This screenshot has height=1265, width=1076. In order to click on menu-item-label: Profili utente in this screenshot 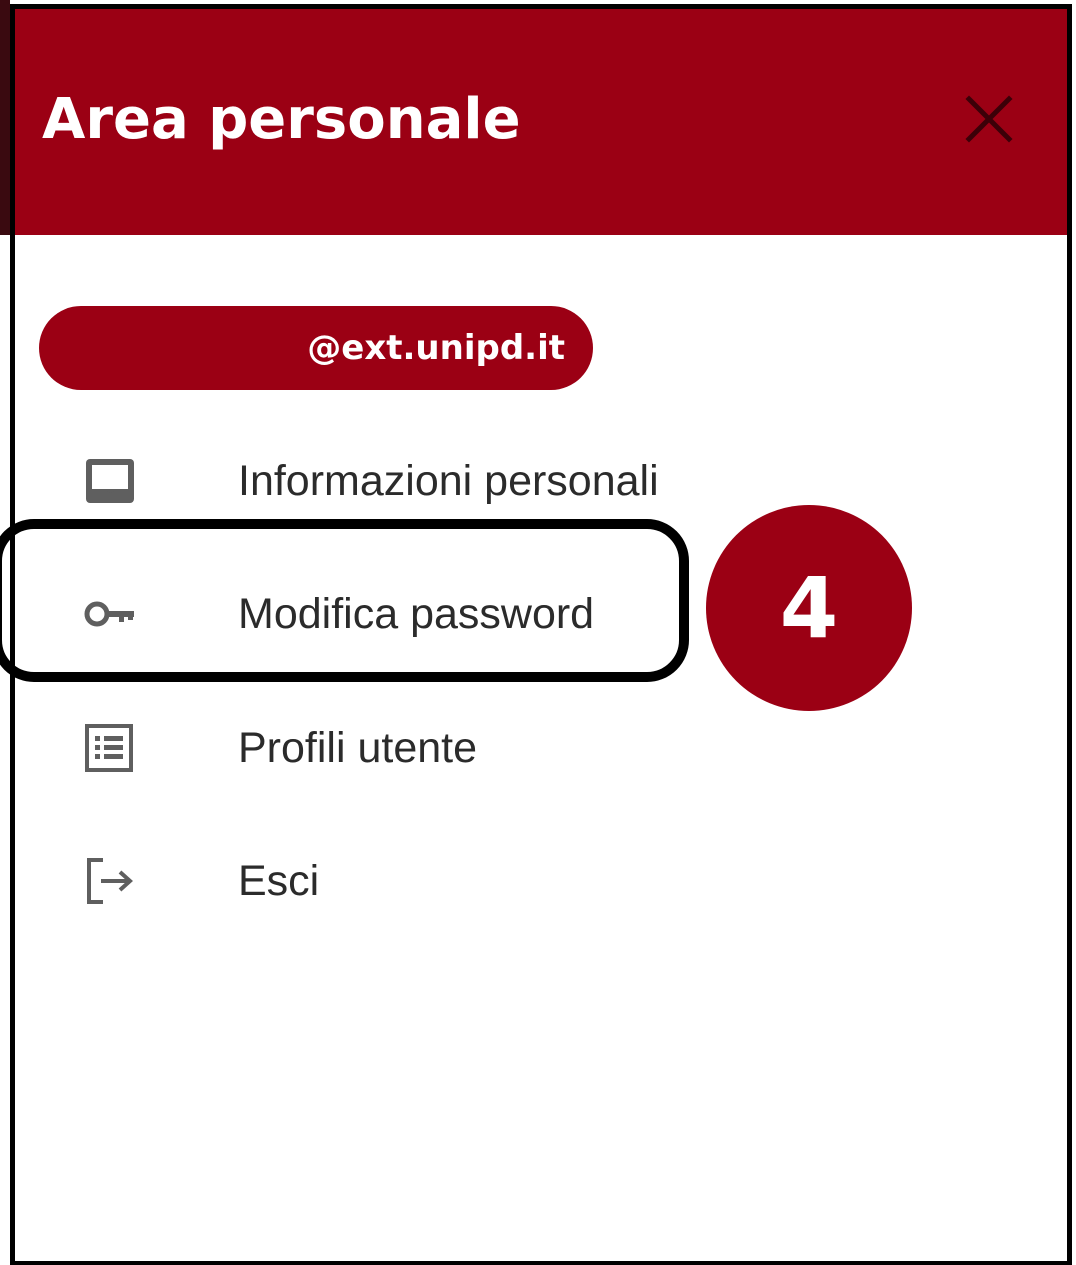, I will do `click(358, 748)`.